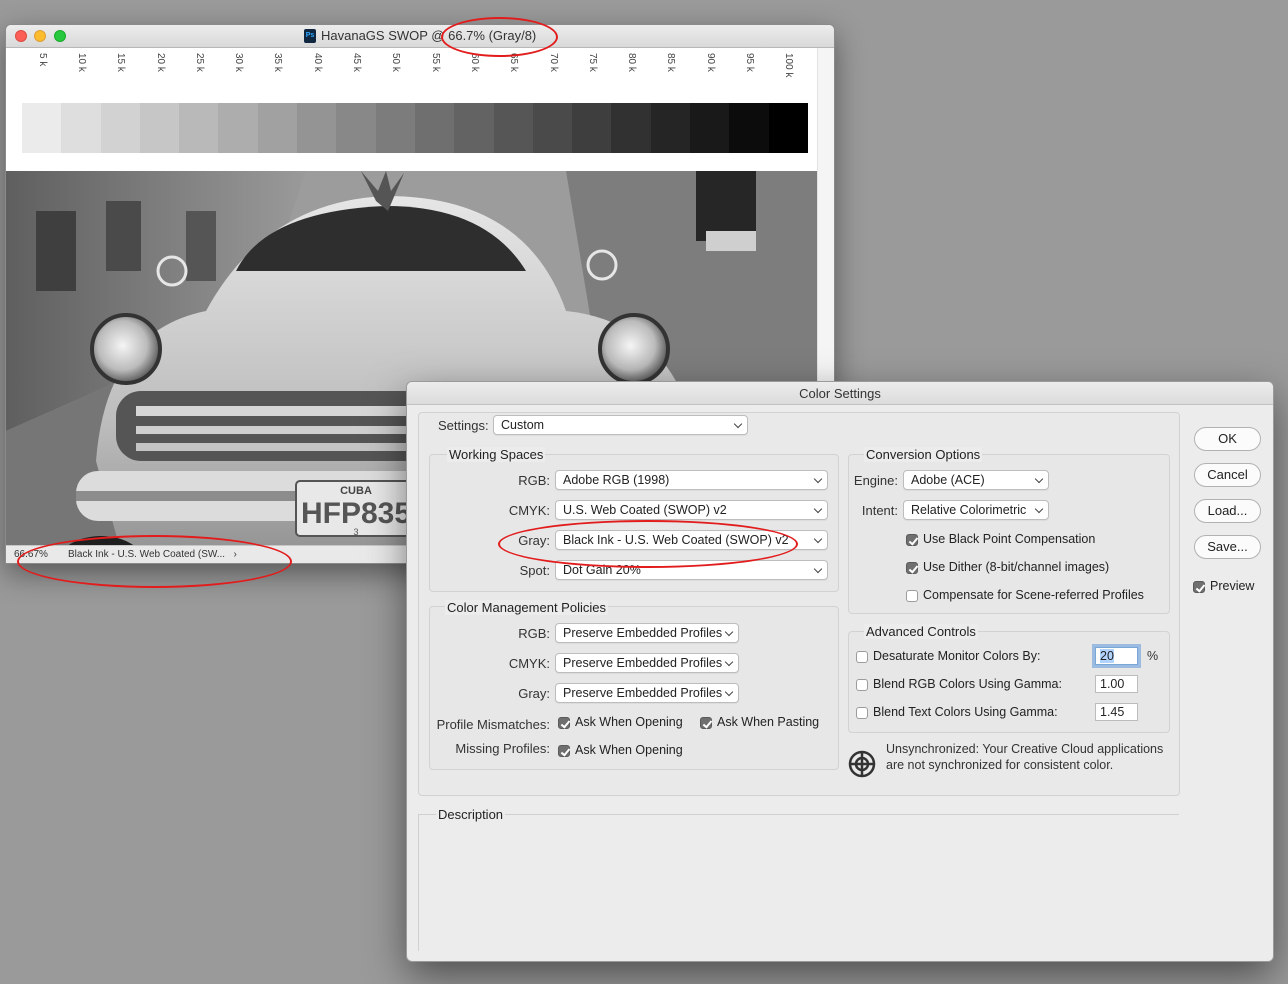 The height and width of the screenshot is (984, 1288). What do you see at coordinates (355, 532) in the screenshot?
I see `plate-bottom-text: 3` at bounding box center [355, 532].